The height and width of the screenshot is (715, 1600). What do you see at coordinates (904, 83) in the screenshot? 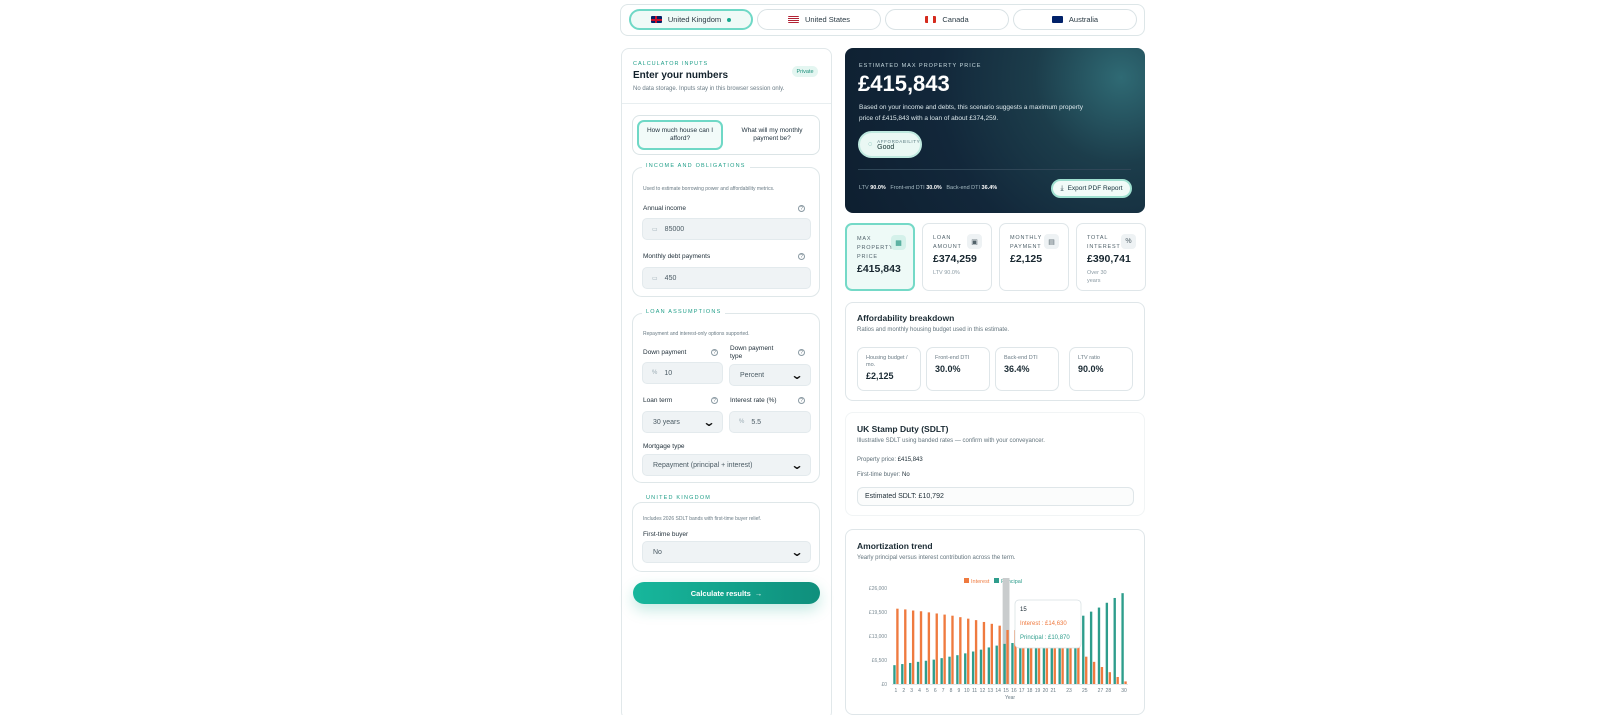
I see `hero-price: £415,843` at bounding box center [904, 83].